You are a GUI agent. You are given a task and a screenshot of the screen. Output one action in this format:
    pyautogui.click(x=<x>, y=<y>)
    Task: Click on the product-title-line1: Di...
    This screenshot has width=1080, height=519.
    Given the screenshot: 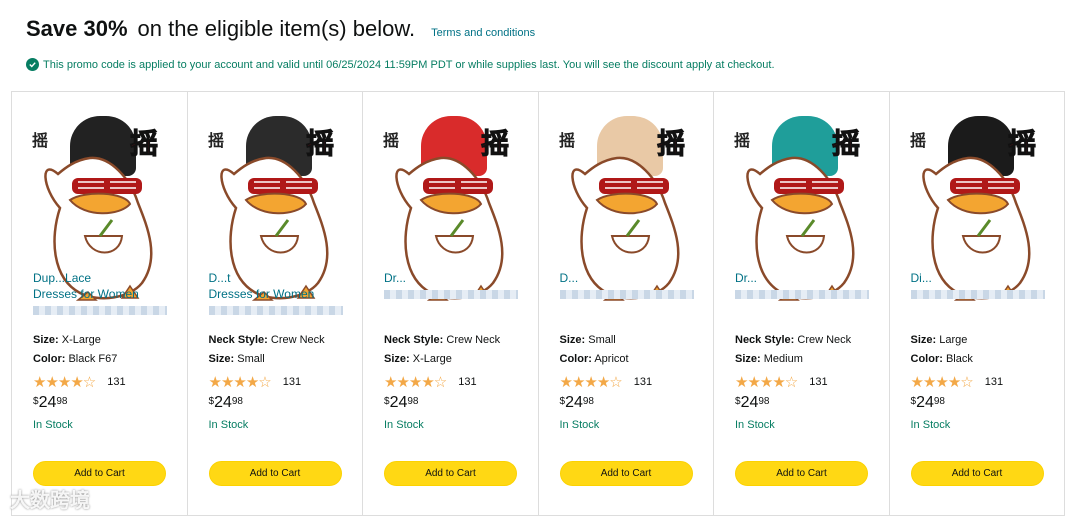 What is the action you would take?
    pyautogui.click(x=921, y=278)
    